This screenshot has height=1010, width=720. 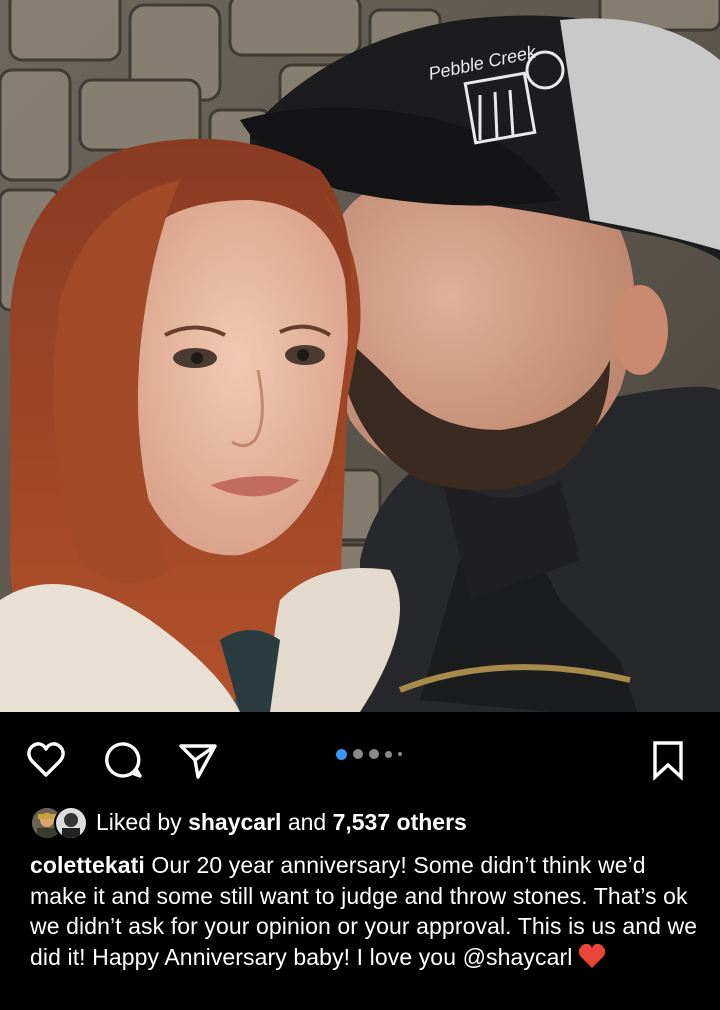 I want to click on caption-username-link: colettekati, so click(x=87, y=865).